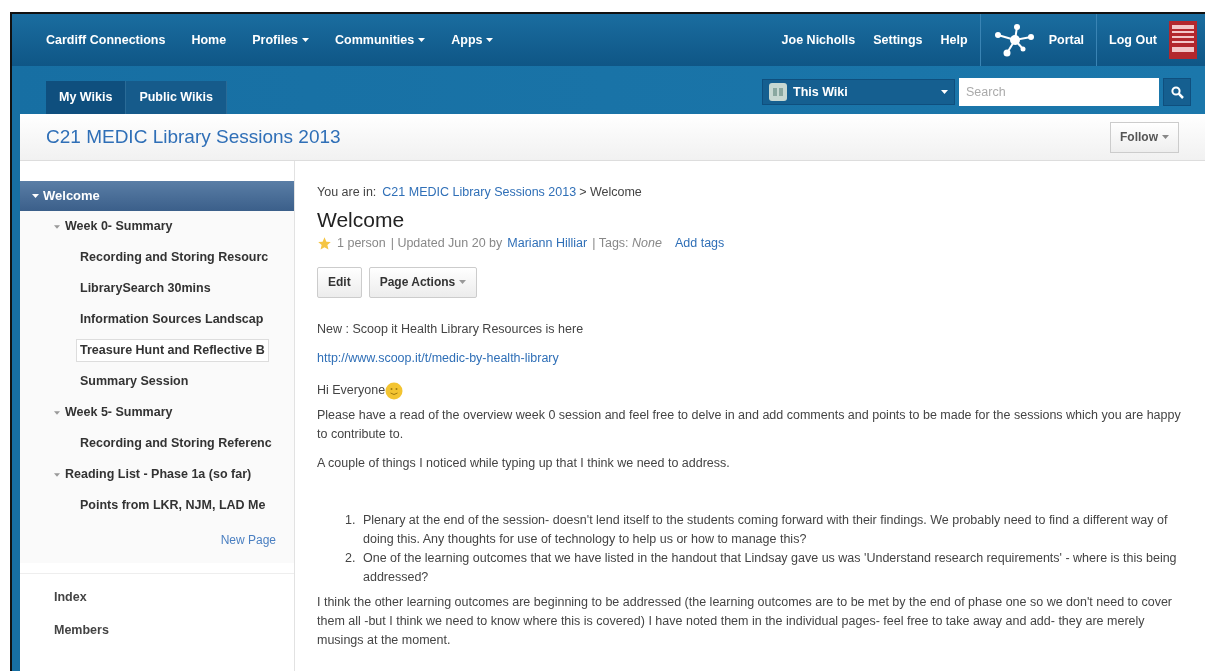 The width and height of the screenshot is (1205, 671). Describe the element at coordinates (145, 288) in the screenshot. I see `tree-item: LibrarySearch 30mins` at that location.